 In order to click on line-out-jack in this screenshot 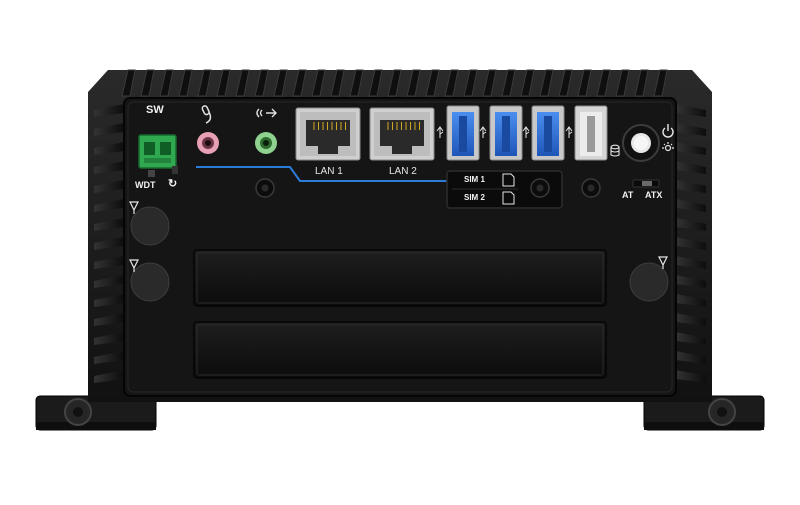, I will do `click(266, 143)`.